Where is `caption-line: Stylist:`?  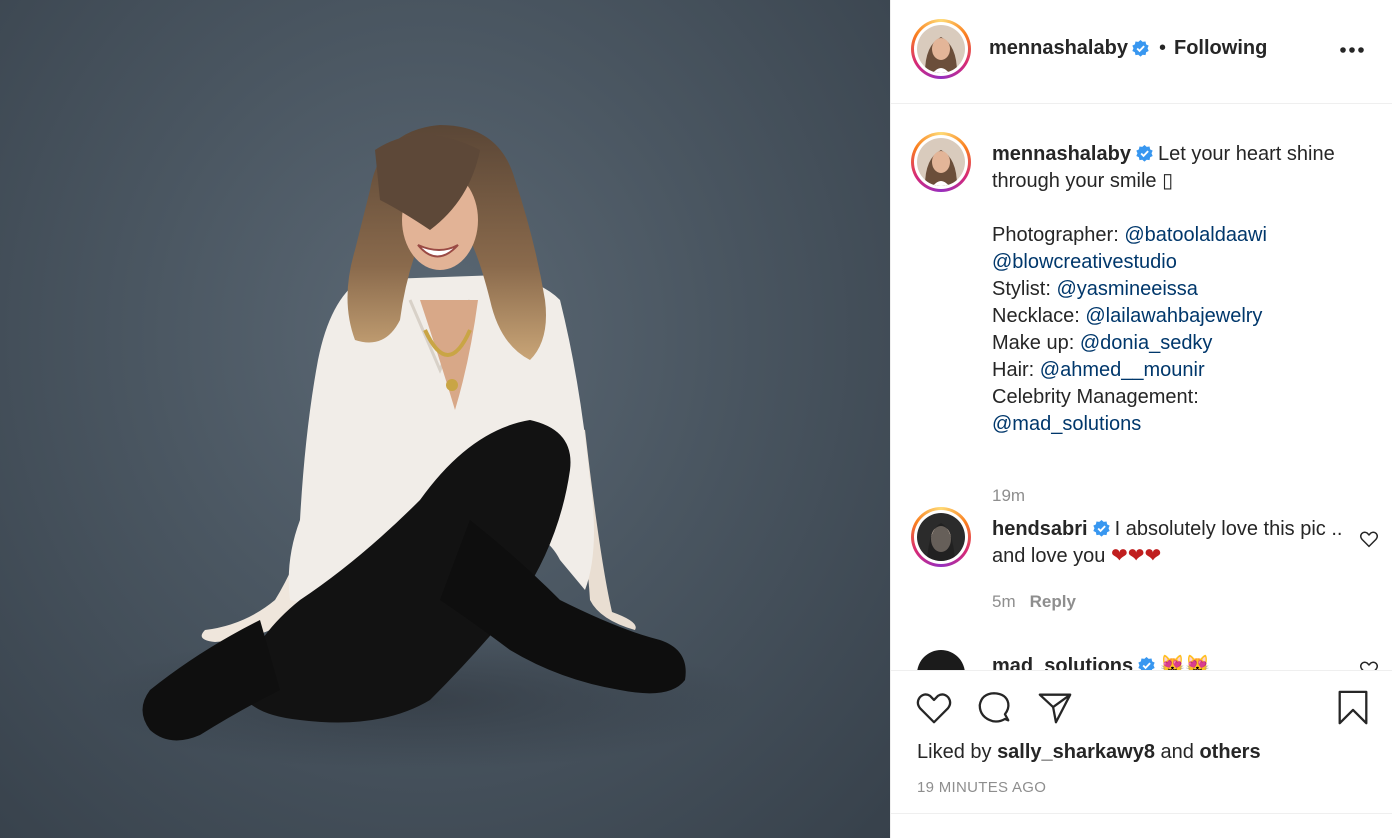
caption-line: Stylist: is located at coordinates (1024, 289).